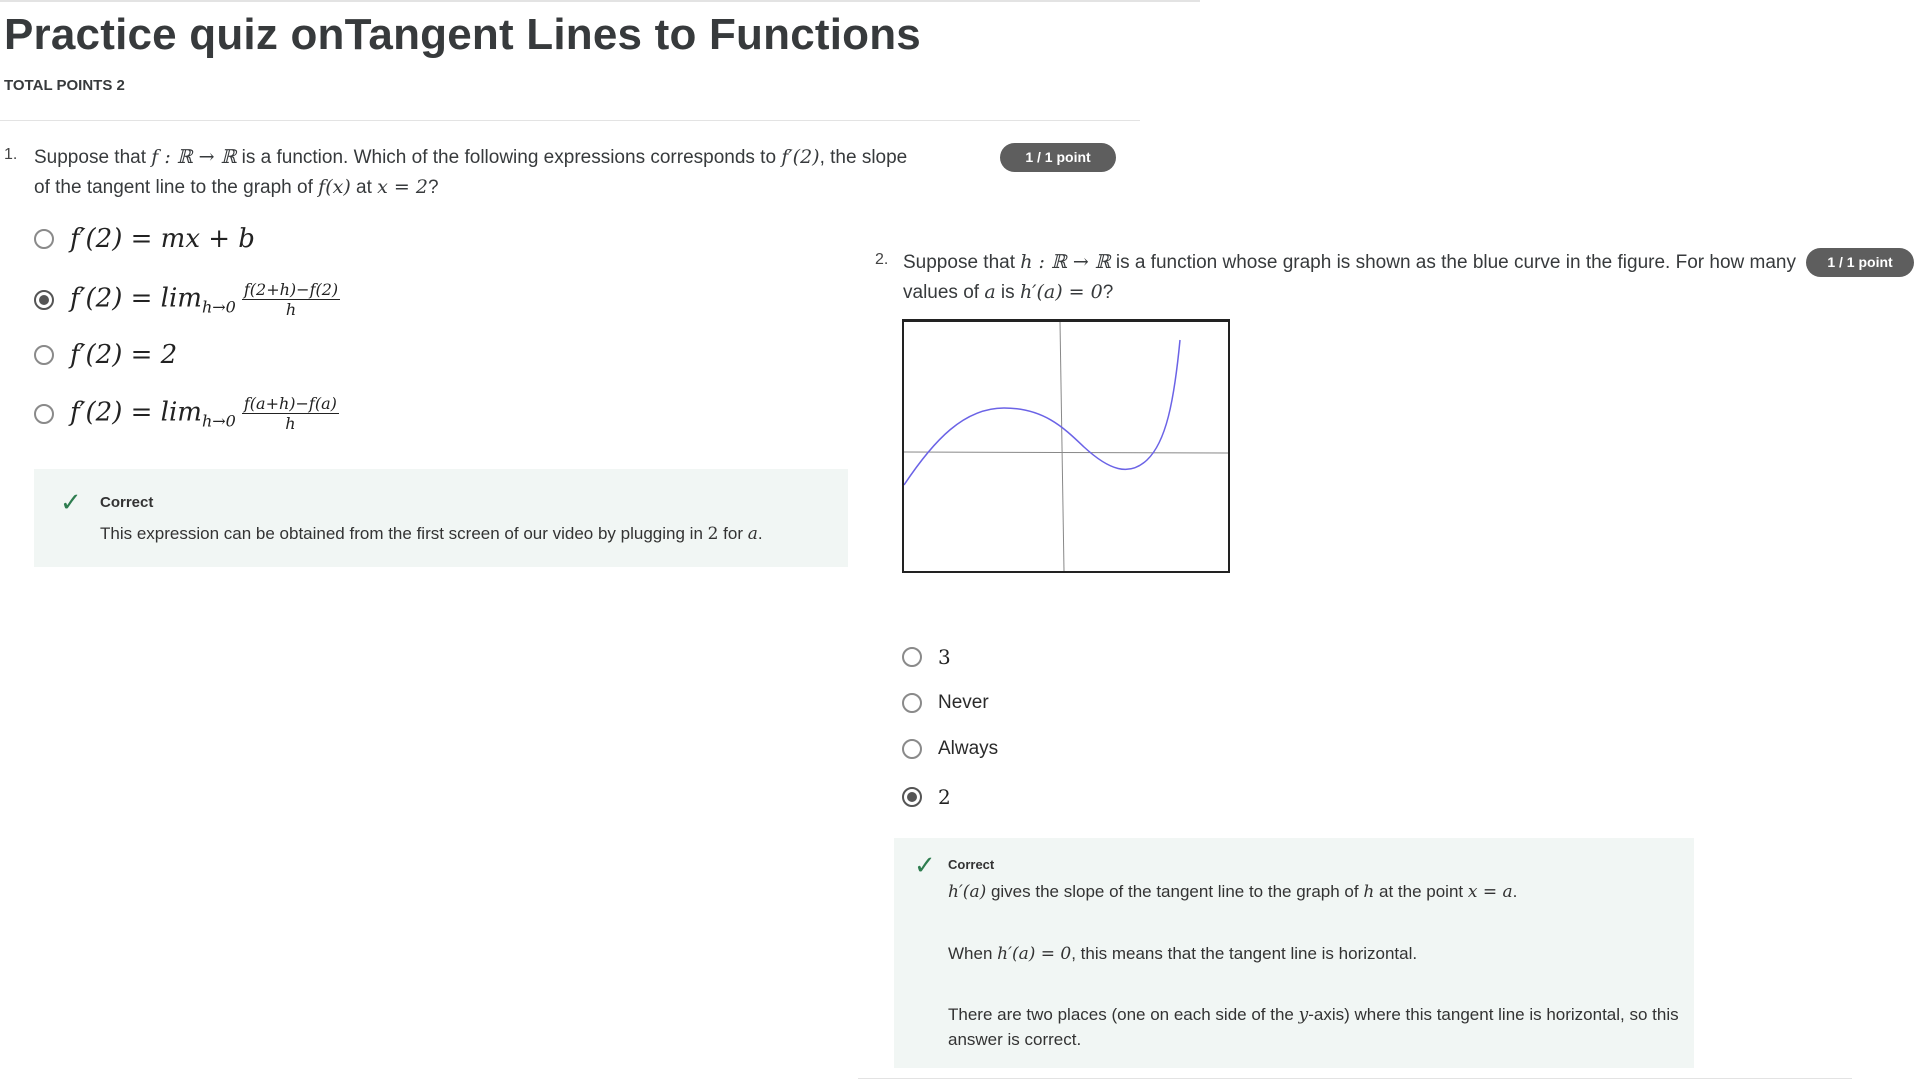 The image size is (1920, 1080). What do you see at coordinates (1066, 452) in the screenshot?
I see `x-axis` at bounding box center [1066, 452].